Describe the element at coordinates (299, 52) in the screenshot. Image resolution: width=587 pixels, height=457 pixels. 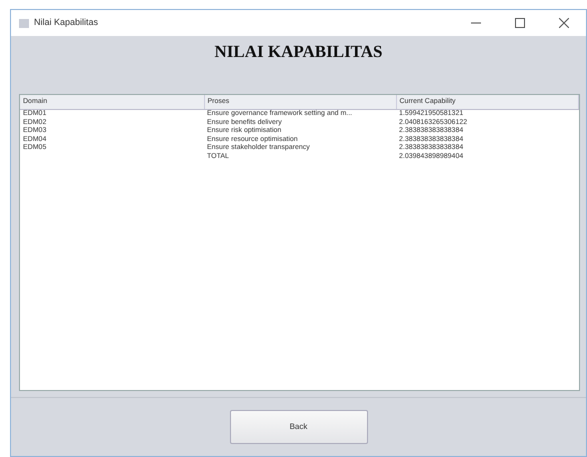
I see `page-heading: NILAI KAPABILITAS` at that location.